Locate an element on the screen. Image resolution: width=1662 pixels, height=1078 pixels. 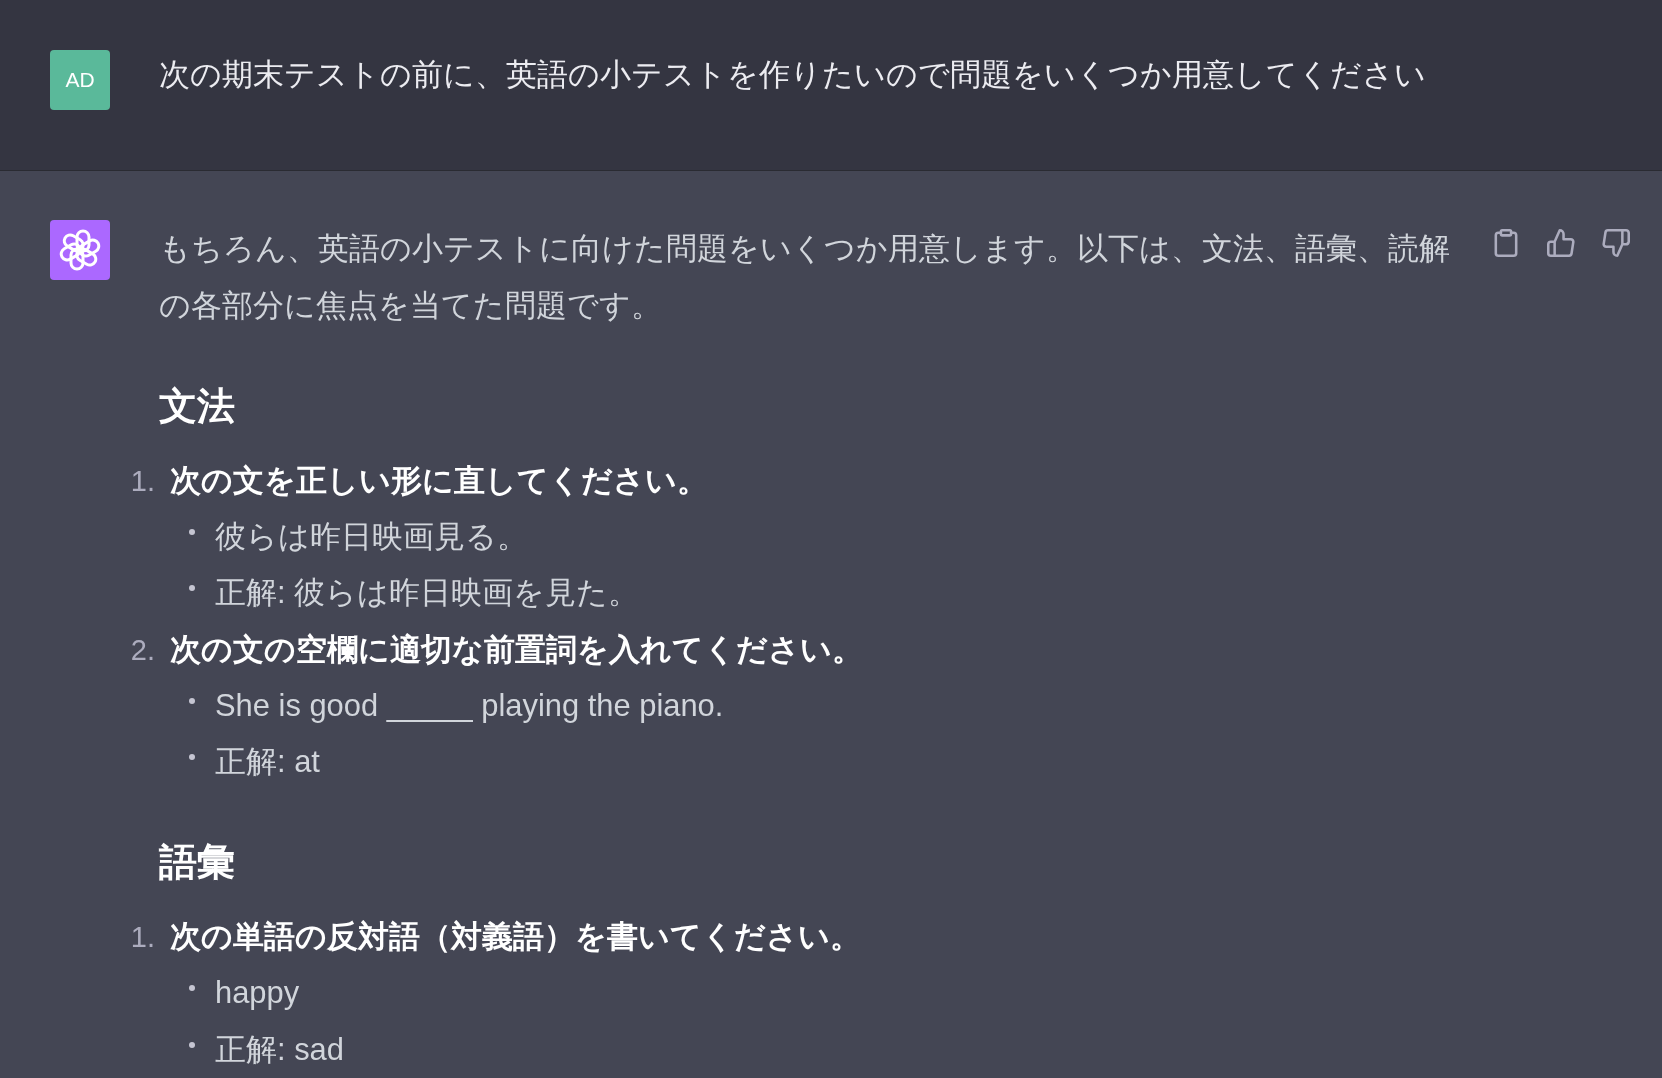
question-text: 次の単語の反対語（対義語）を書いてください。 is located at coordinates (515, 937).